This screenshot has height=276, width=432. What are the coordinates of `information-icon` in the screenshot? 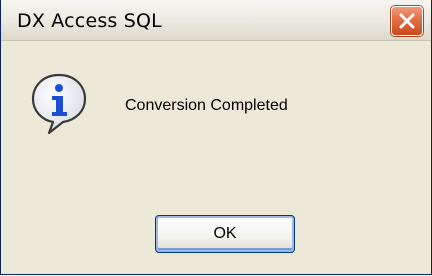 It's located at (59, 104).